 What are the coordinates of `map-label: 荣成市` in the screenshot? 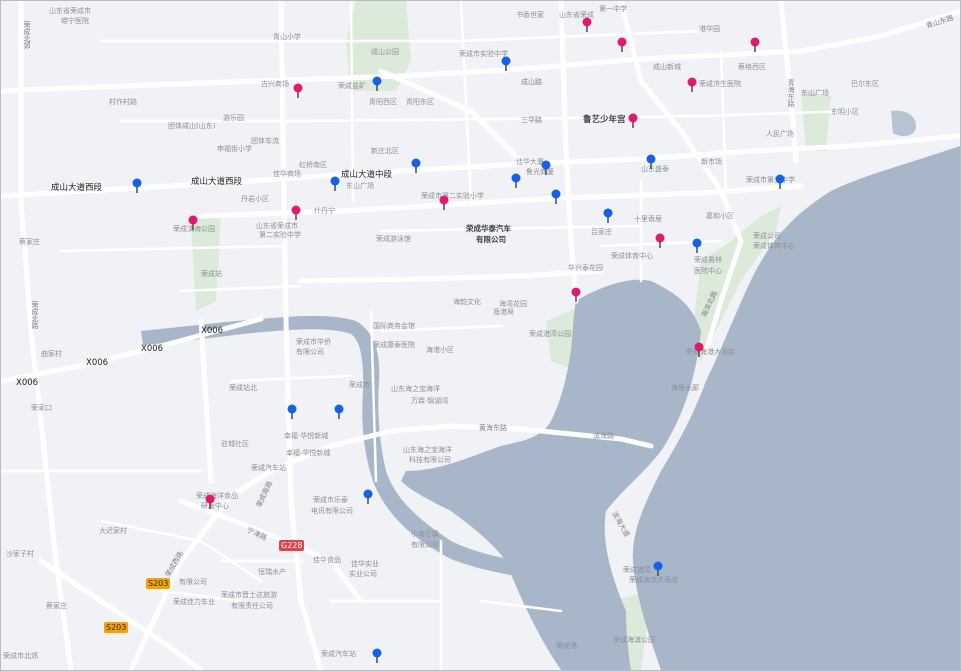 It's located at (359, 385).